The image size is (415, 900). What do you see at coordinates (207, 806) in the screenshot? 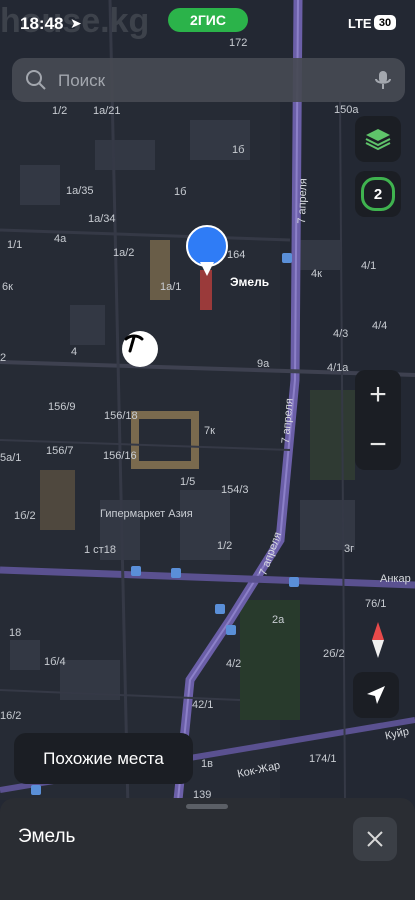
I see `sheet-handle` at bounding box center [207, 806].